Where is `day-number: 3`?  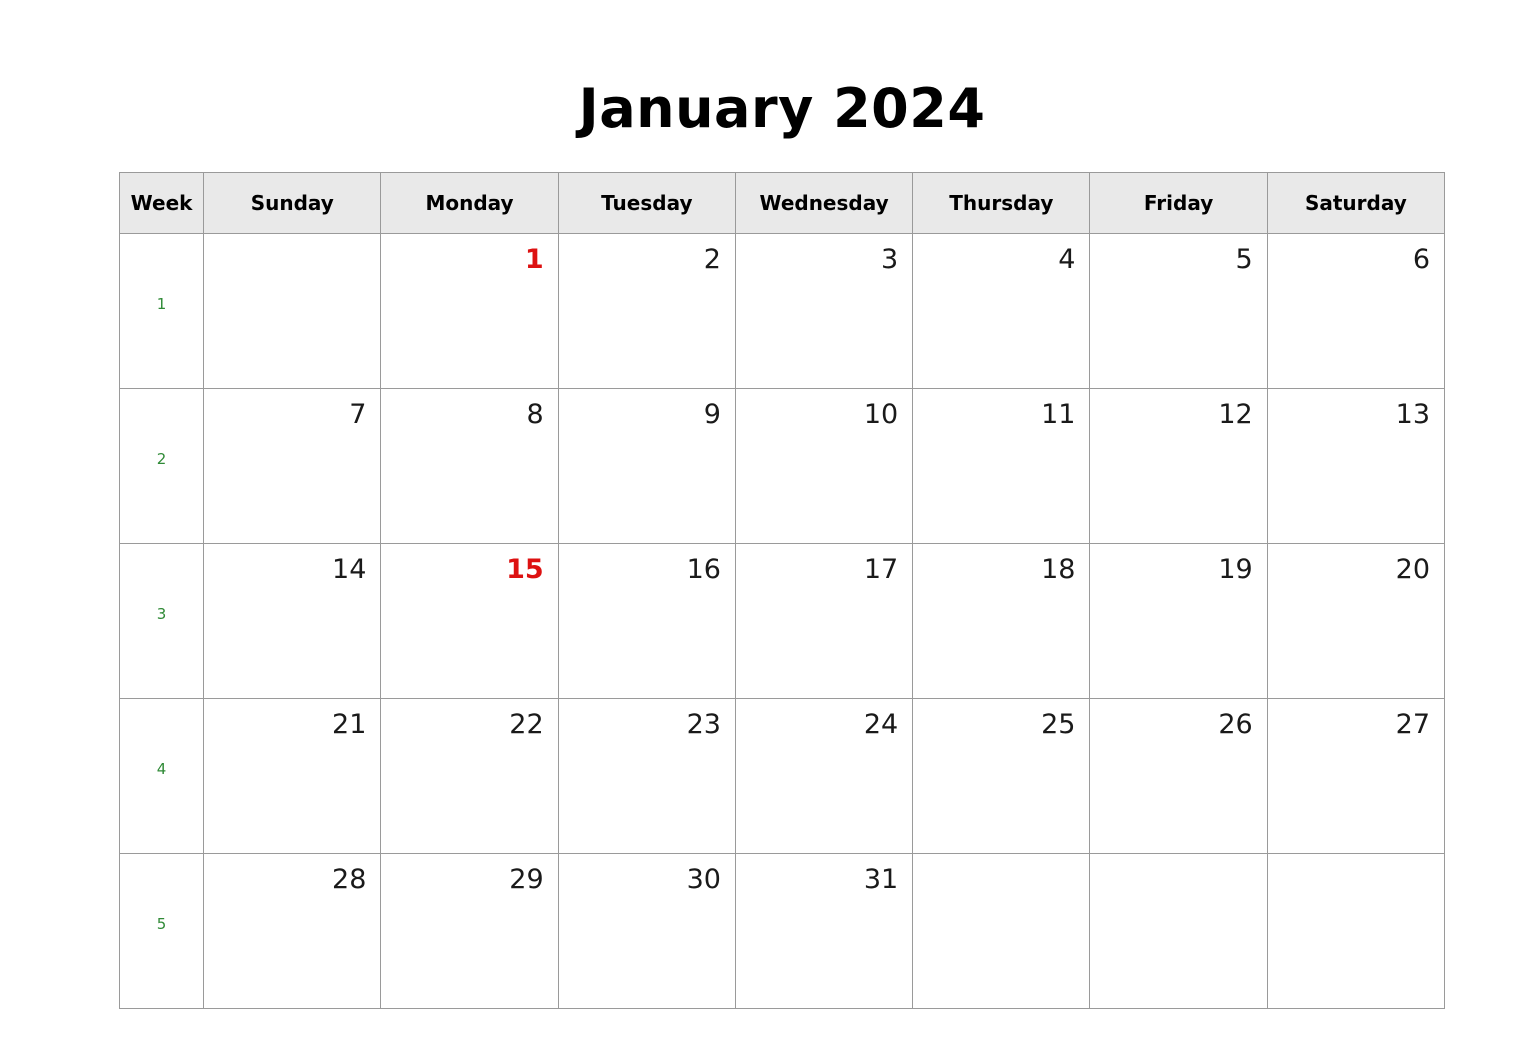 day-number: 3 is located at coordinates (890, 259).